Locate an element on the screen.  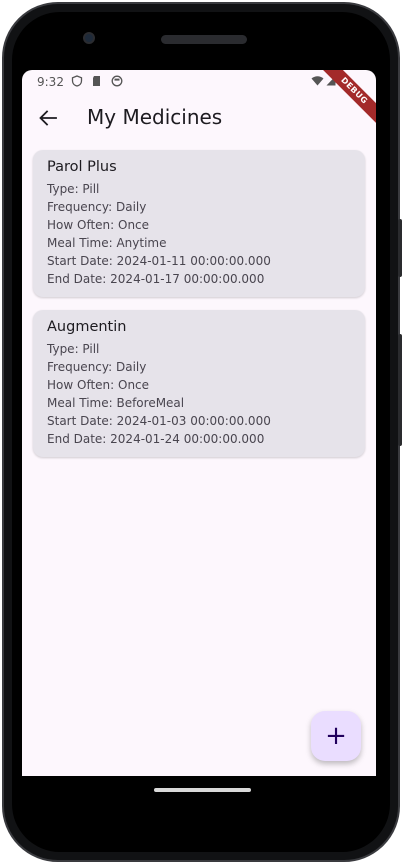
app-bar: My Medicines is located at coordinates (199, 118).